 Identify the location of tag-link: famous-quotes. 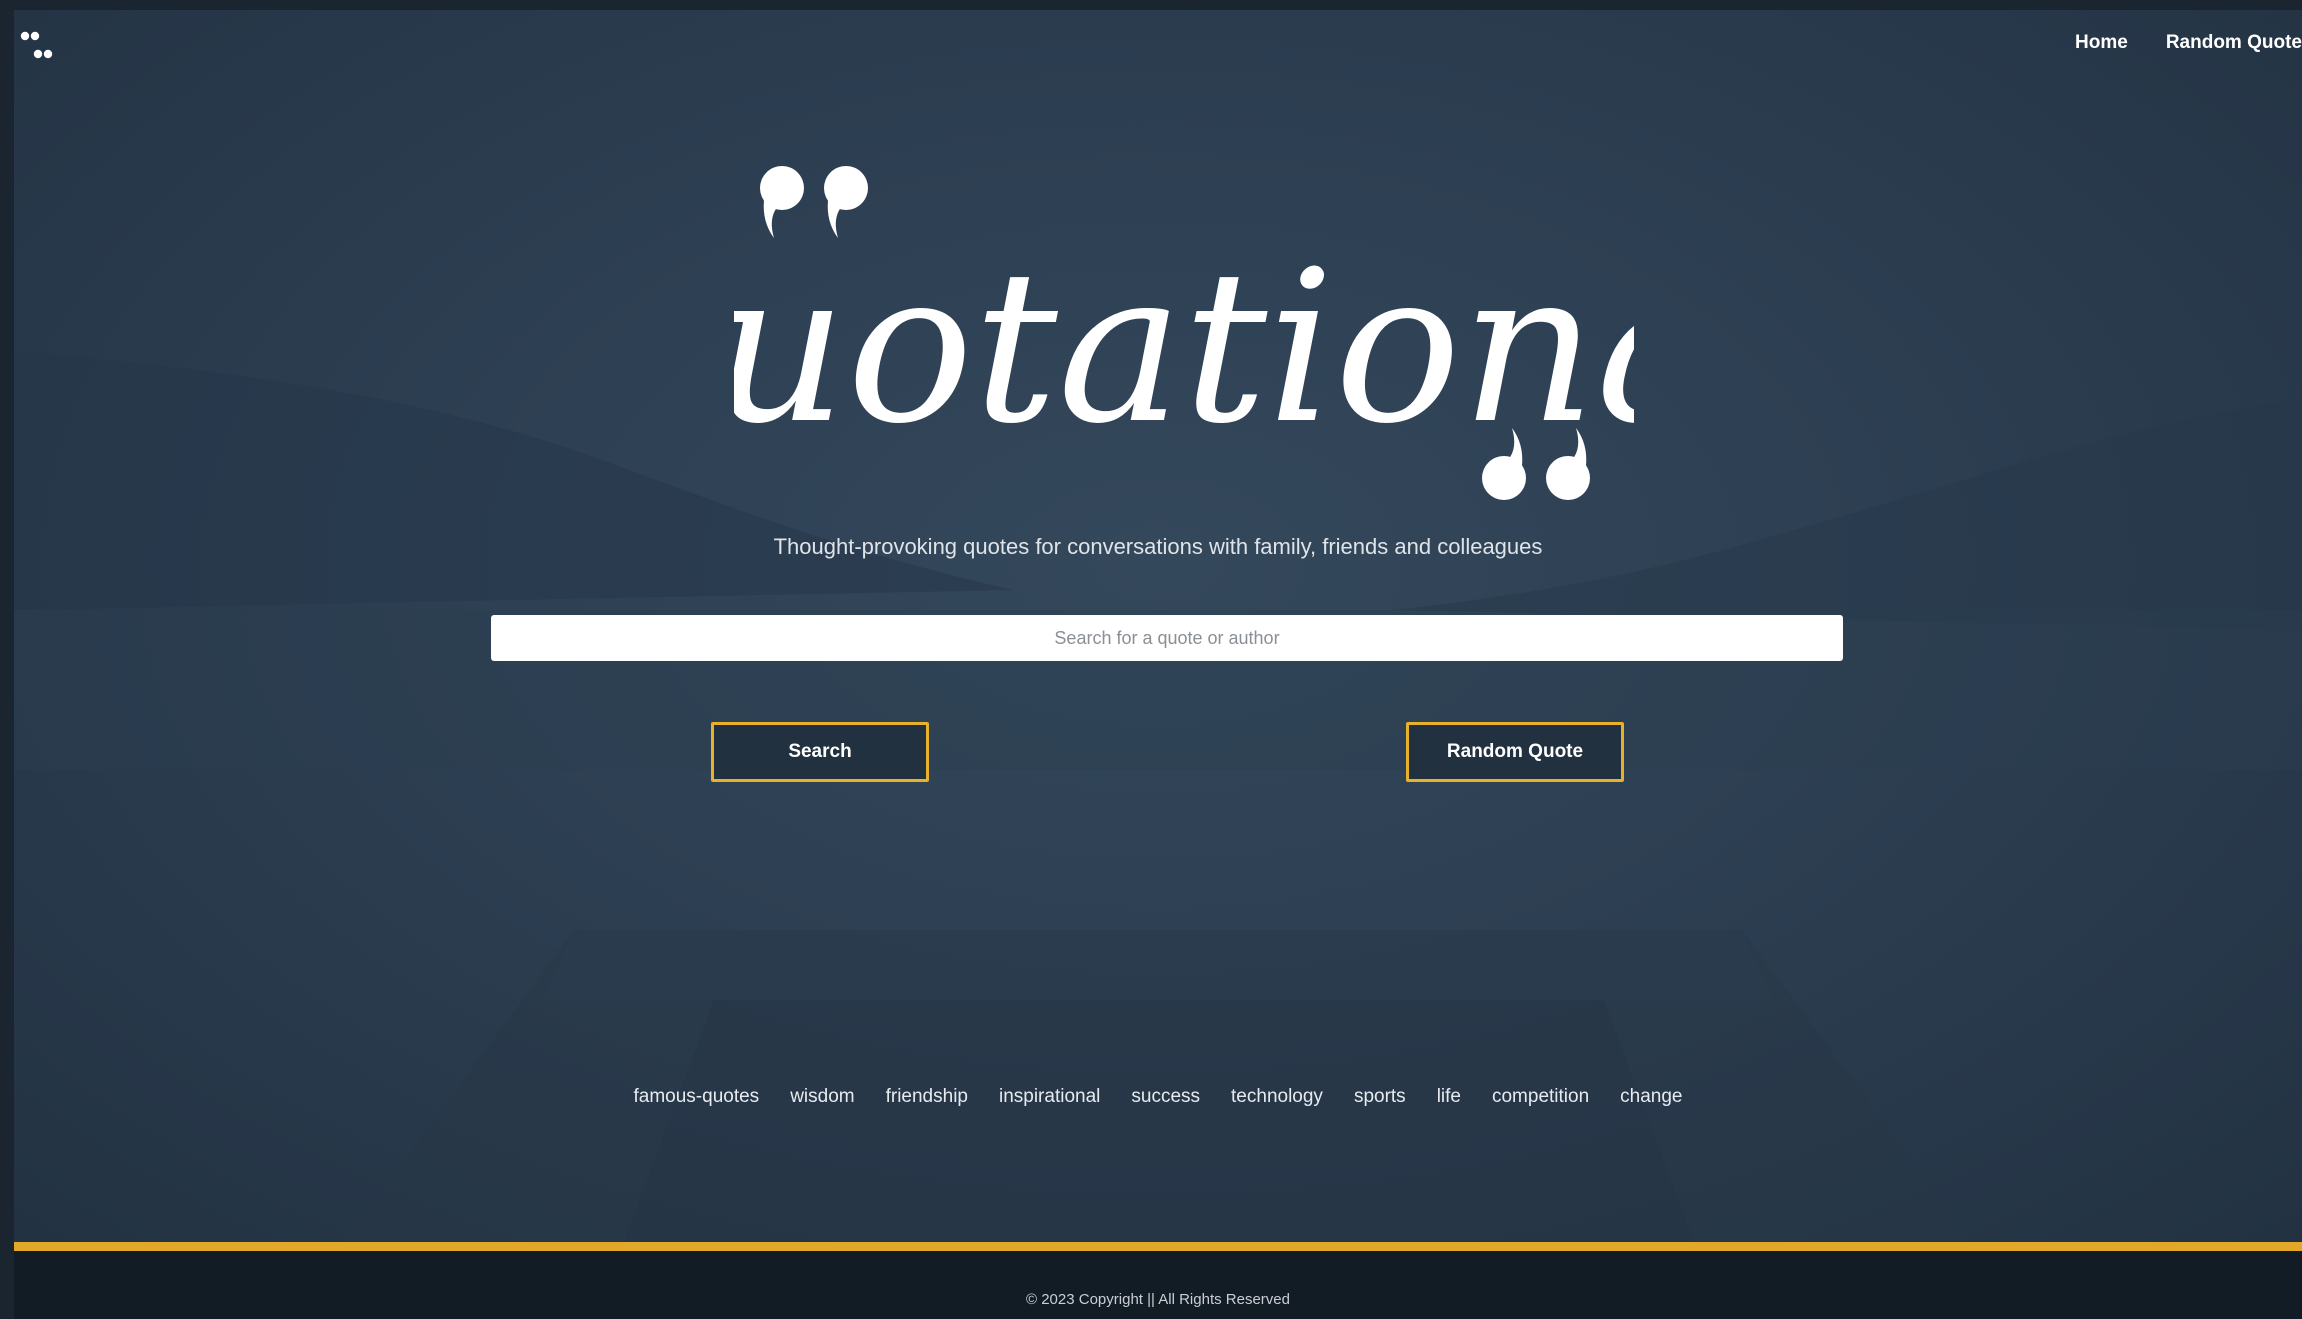
(697, 1097).